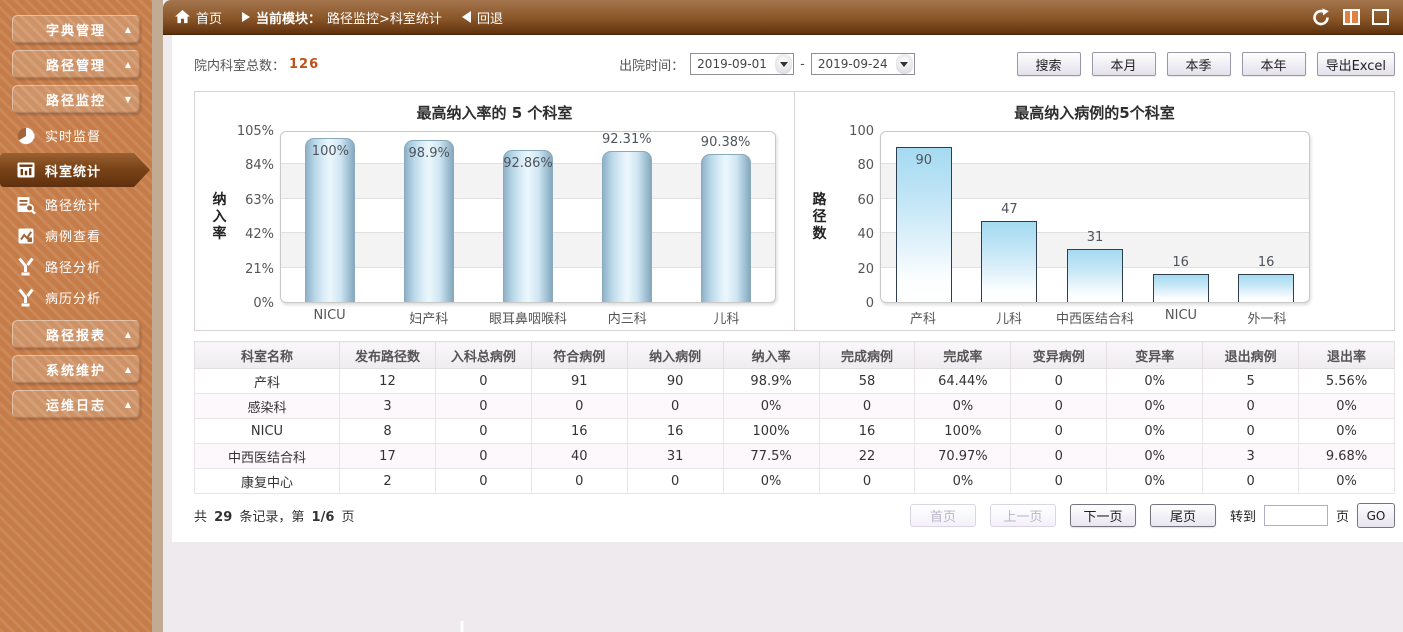 This screenshot has height=632, width=1403. I want to click on x-axis-label: NICU, so click(329, 315).